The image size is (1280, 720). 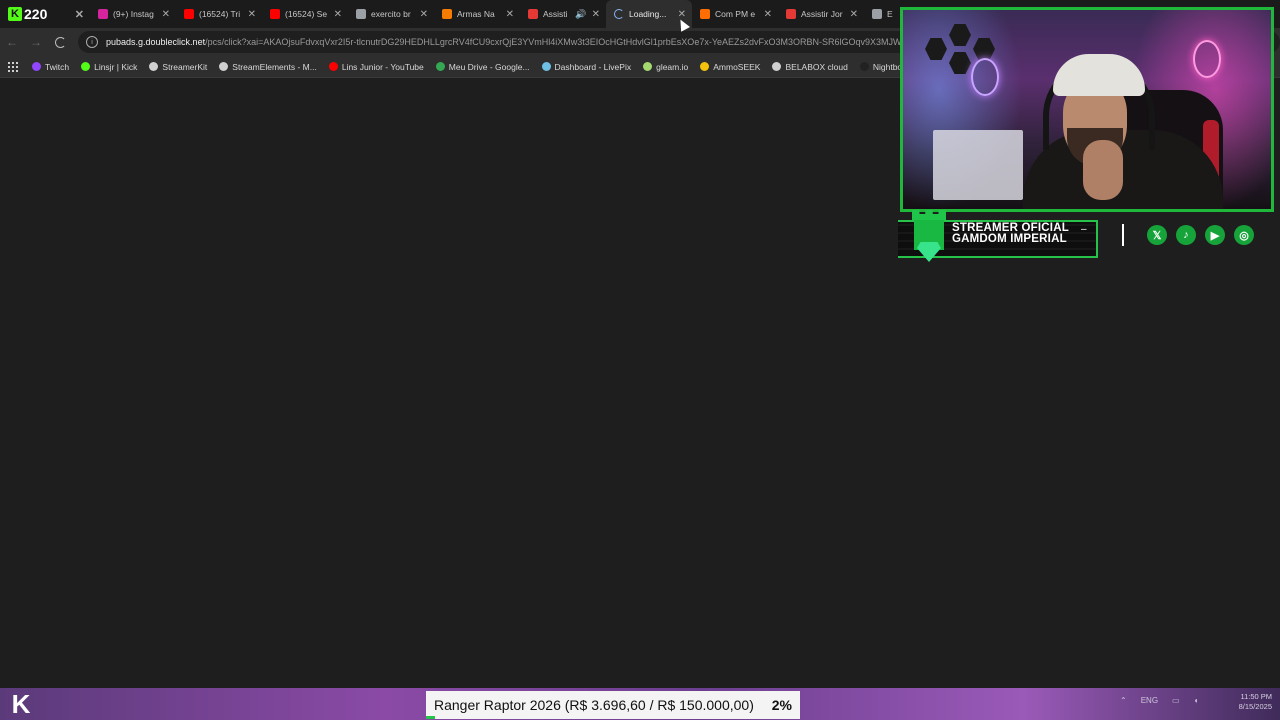 What do you see at coordinates (1215, 235) in the screenshot?
I see `youtube-icon: ▶` at bounding box center [1215, 235].